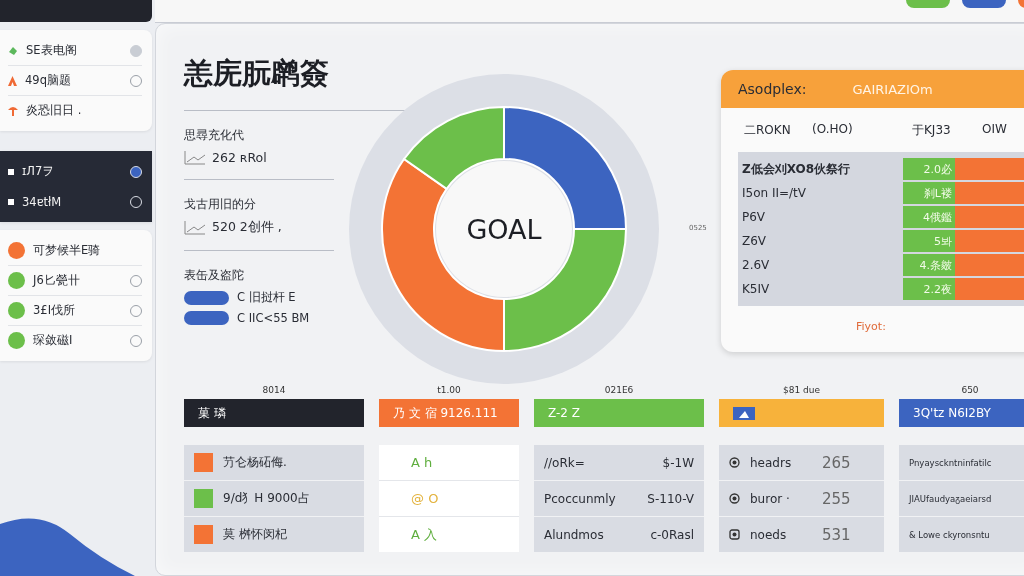 This screenshot has height=576, width=1024. Describe the element at coordinates (970, 391) in the screenshot. I see `column-caption: 650` at that location.